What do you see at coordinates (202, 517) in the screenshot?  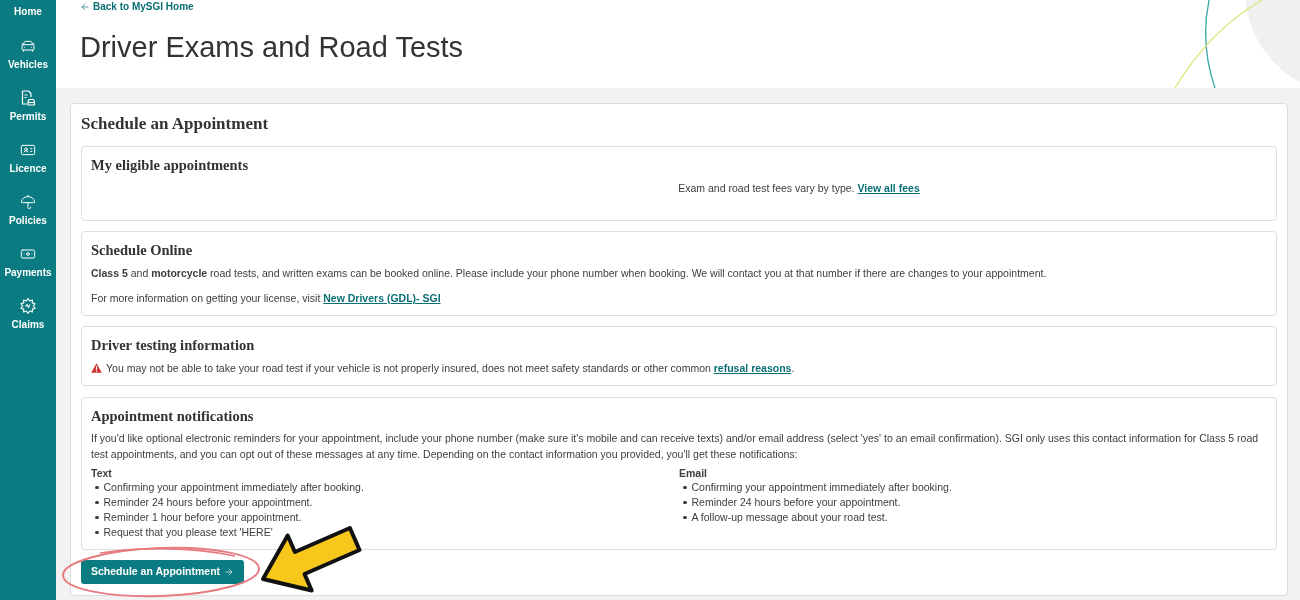 I see `list-item-text: Reminder 1 hour before your appointment.` at bounding box center [202, 517].